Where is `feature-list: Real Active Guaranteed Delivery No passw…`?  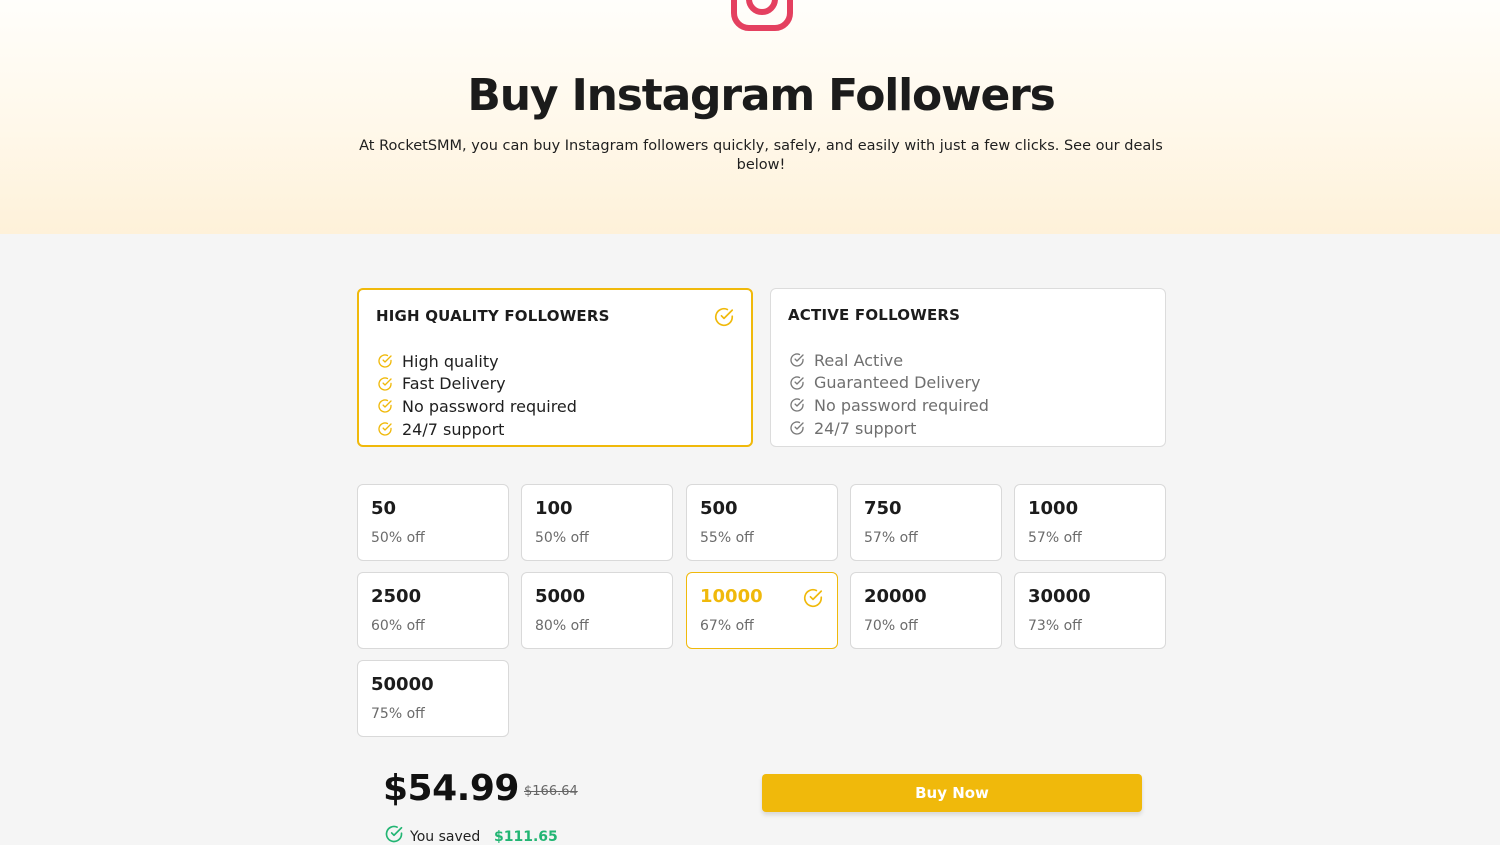
feature-list: Real Active Guaranteed Delivery No passw… is located at coordinates (889, 394).